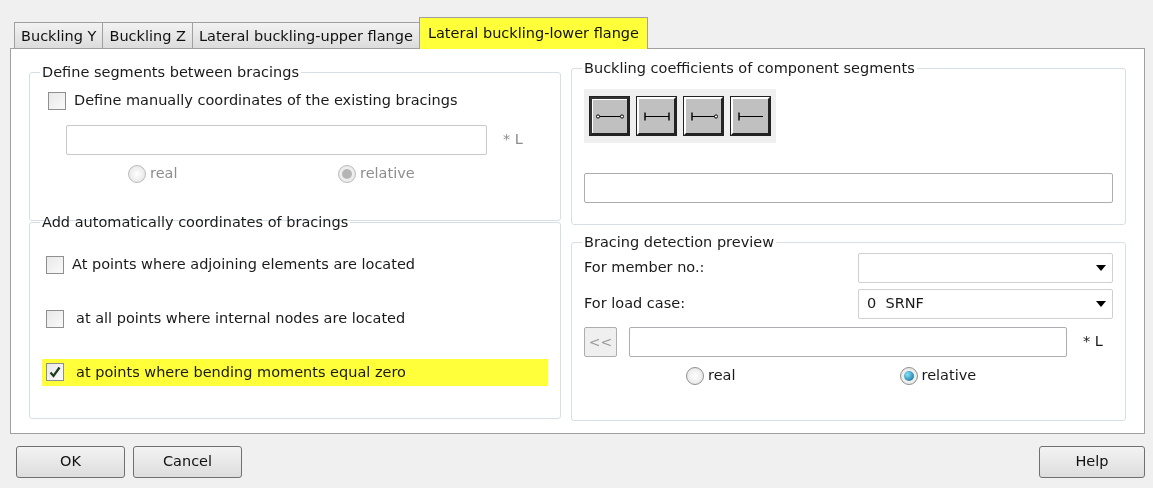 Image resolution: width=1153 pixels, height=488 pixels. Describe the element at coordinates (895, 304) in the screenshot. I see `dropdown-value: 0 SRNF` at that location.